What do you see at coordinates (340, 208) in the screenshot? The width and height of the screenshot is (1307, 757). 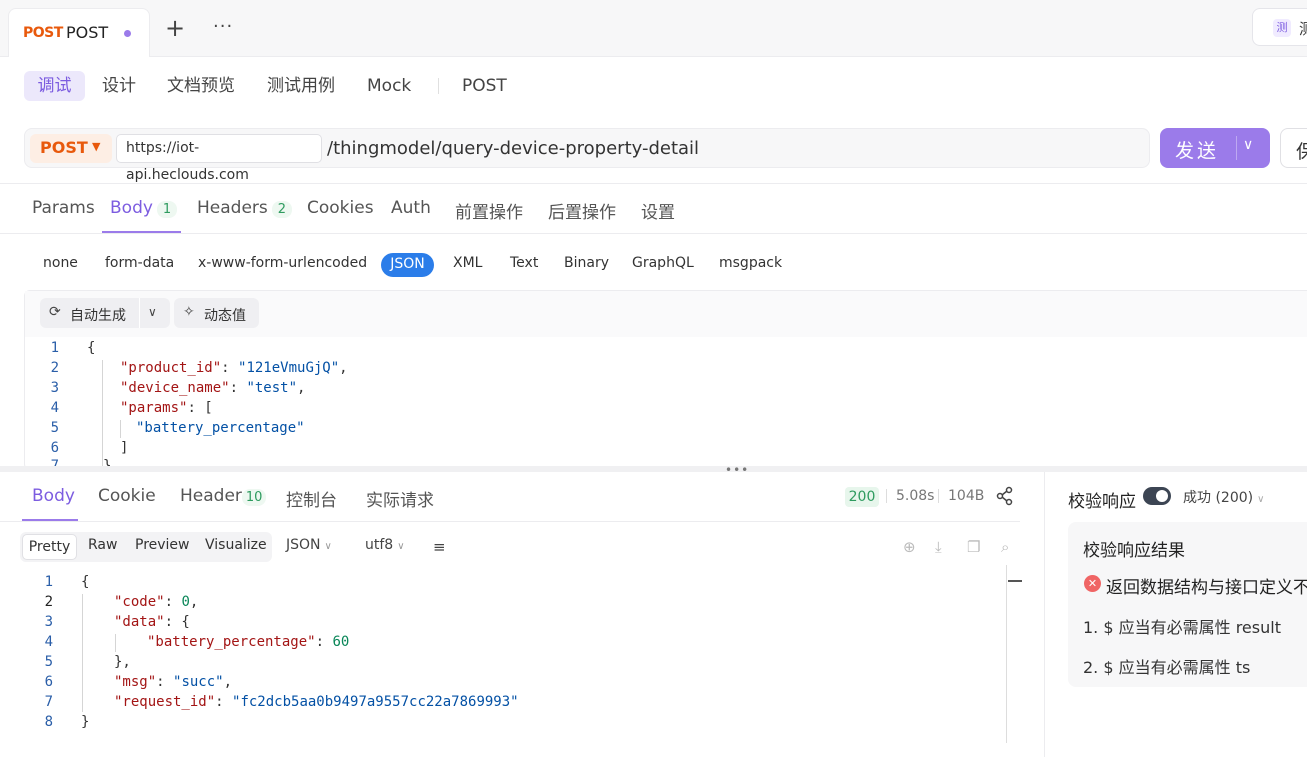 I see `tab-cookies: Cookies` at bounding box center [340, 208].